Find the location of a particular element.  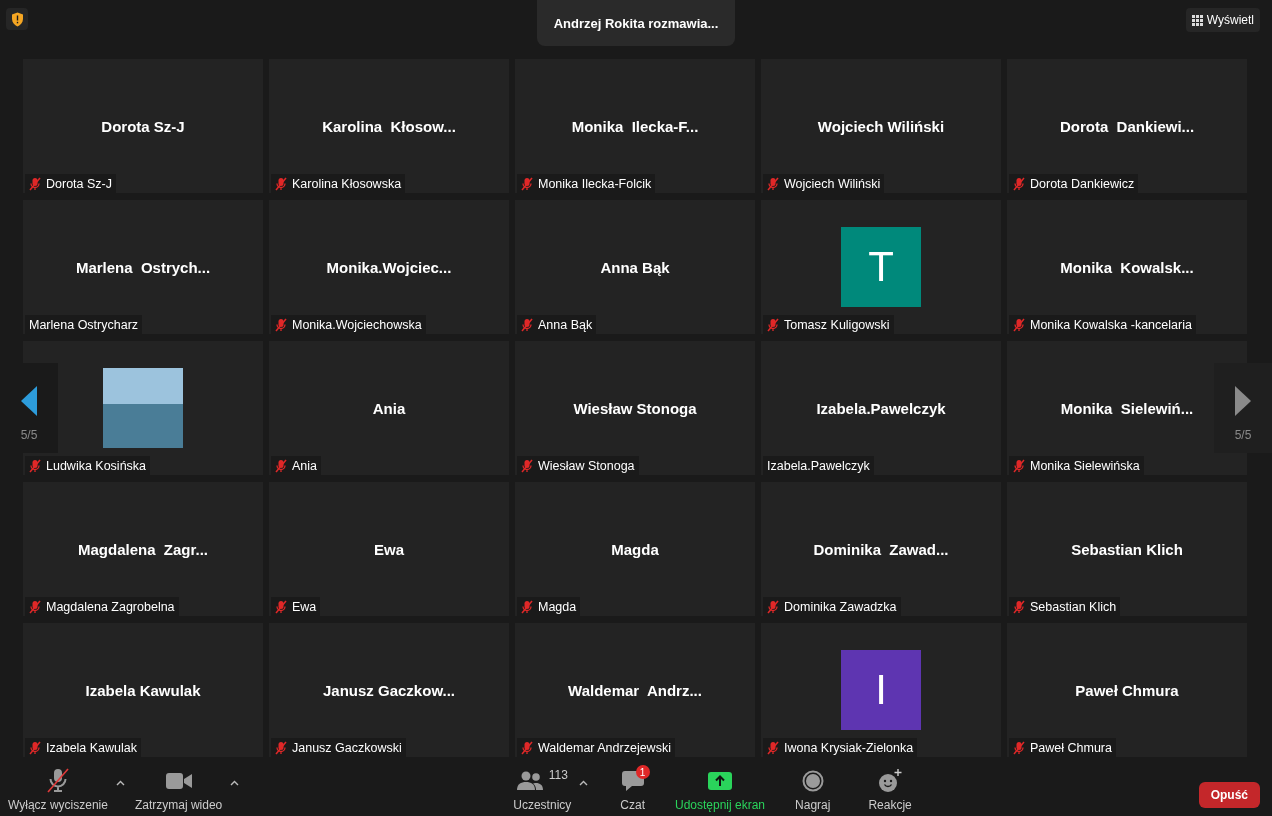

leave-button: Opuść is located at coordinates (1229, 795).